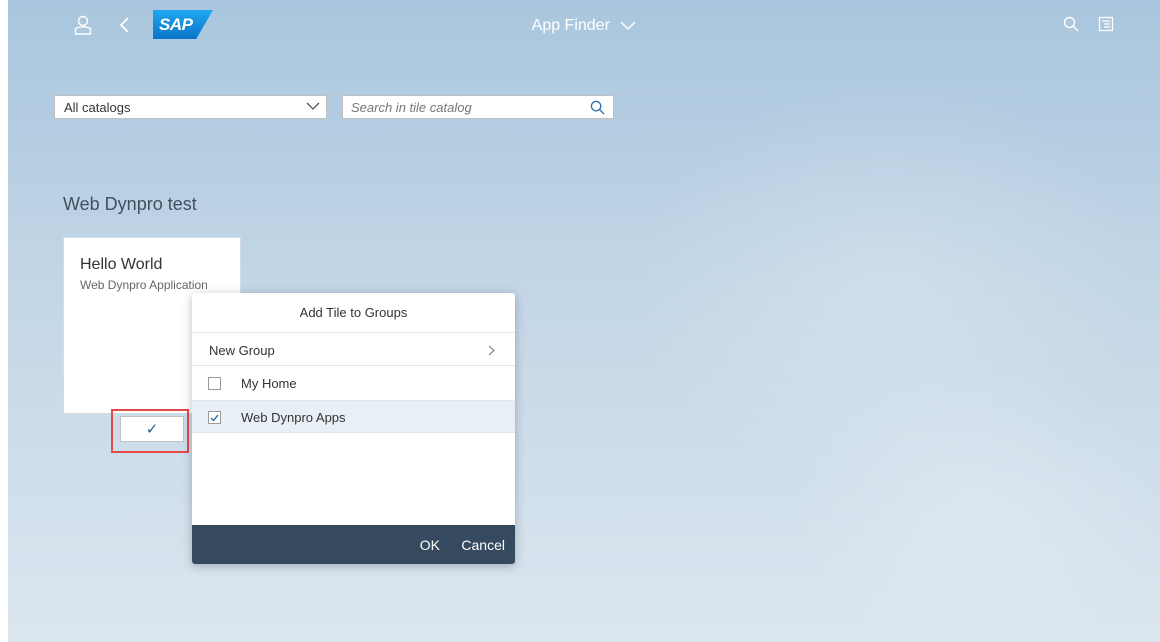 The width and height of the screenshot is (1160, 642). I want to click on popover-title: Add Tile to Groups, so click(353, 313).